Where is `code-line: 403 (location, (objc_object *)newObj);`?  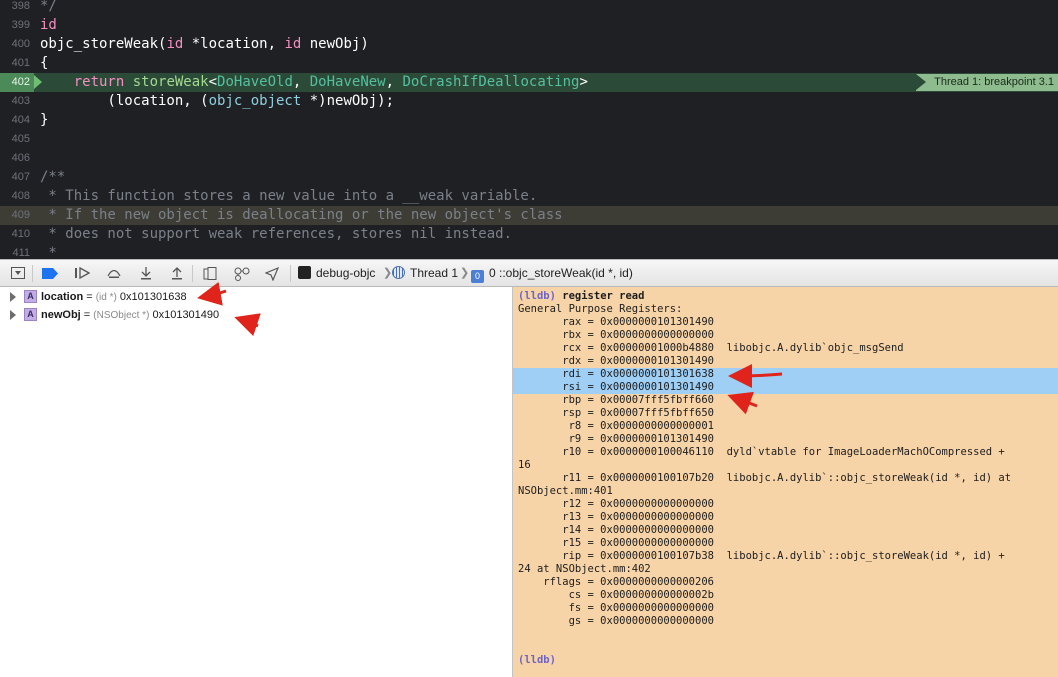
code-line: 403 (location, (objc_object *)newObj); is located at coordinates (529, 101).